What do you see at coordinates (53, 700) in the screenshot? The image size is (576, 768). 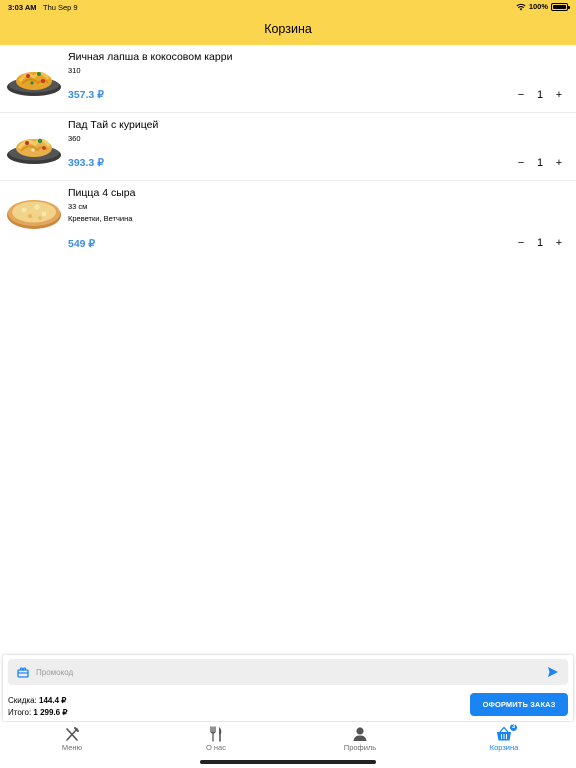 I see `discount-value: 144.4 ₽` at bounding box center [53, 700].